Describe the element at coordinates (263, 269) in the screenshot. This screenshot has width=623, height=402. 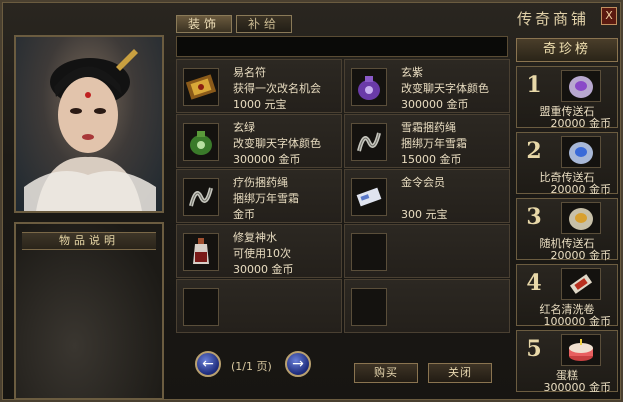
I see `item-price: 30000 金币` at that location.